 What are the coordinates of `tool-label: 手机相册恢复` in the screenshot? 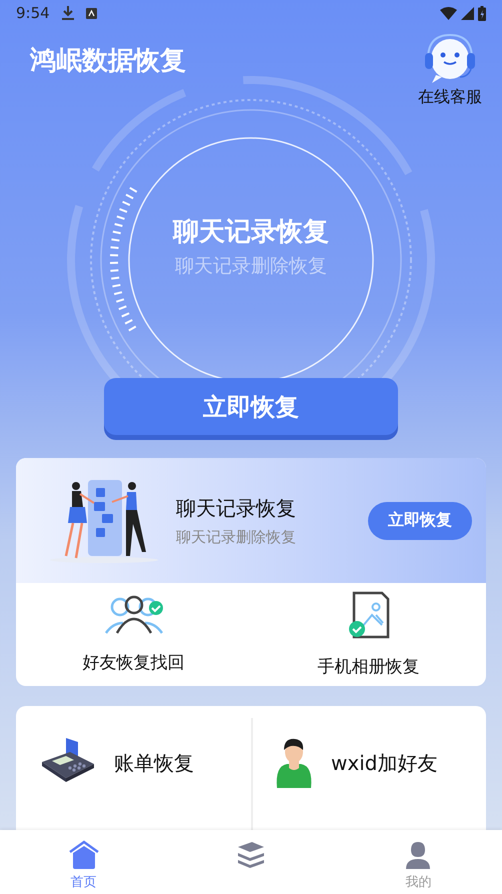 It's located at (369, 666).